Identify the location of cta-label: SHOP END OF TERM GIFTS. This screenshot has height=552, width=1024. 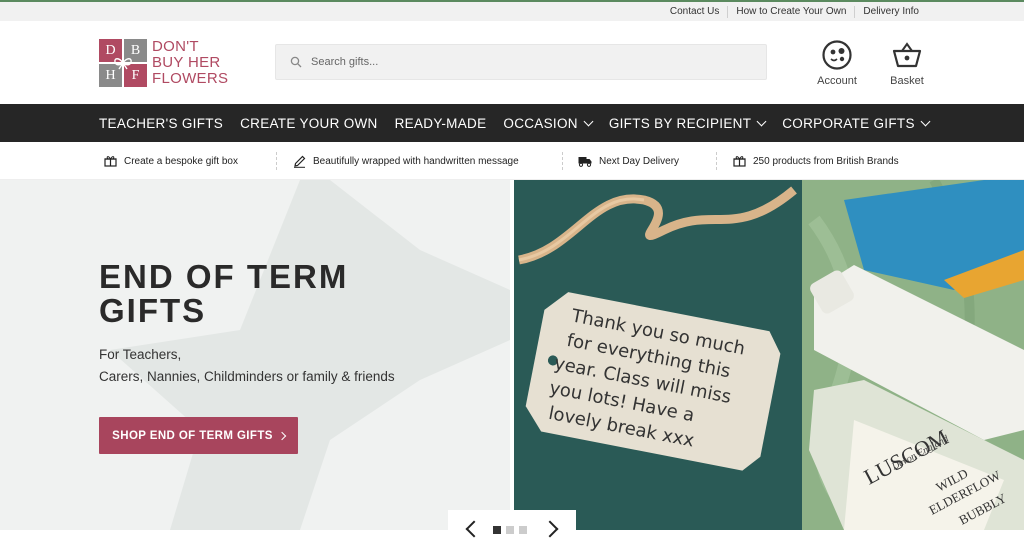
(192, 435).